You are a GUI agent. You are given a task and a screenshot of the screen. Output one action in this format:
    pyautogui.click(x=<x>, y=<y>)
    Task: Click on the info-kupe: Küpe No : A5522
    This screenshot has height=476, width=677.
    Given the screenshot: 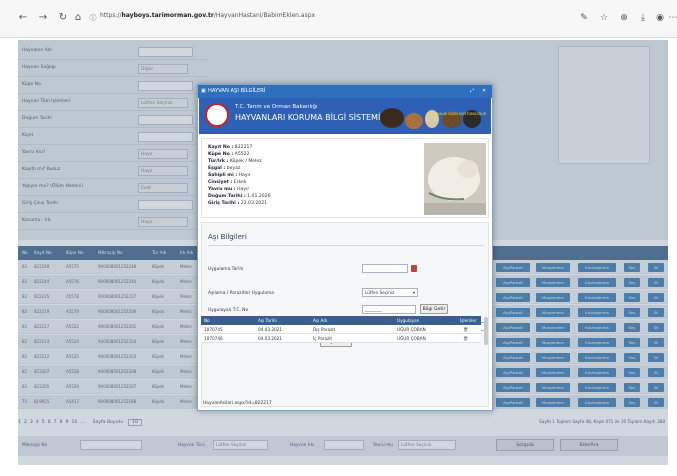 What is the action you would take?
    pyautogui.click(x=229, y=154)
    